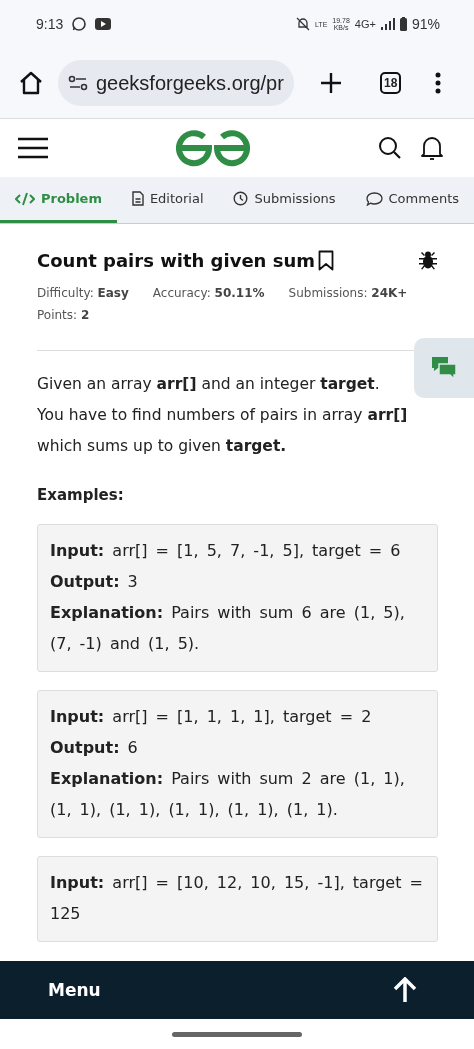 The height and width of the screenshot is (1049, 474). I want to click on clock-icon, so click(241, 198).